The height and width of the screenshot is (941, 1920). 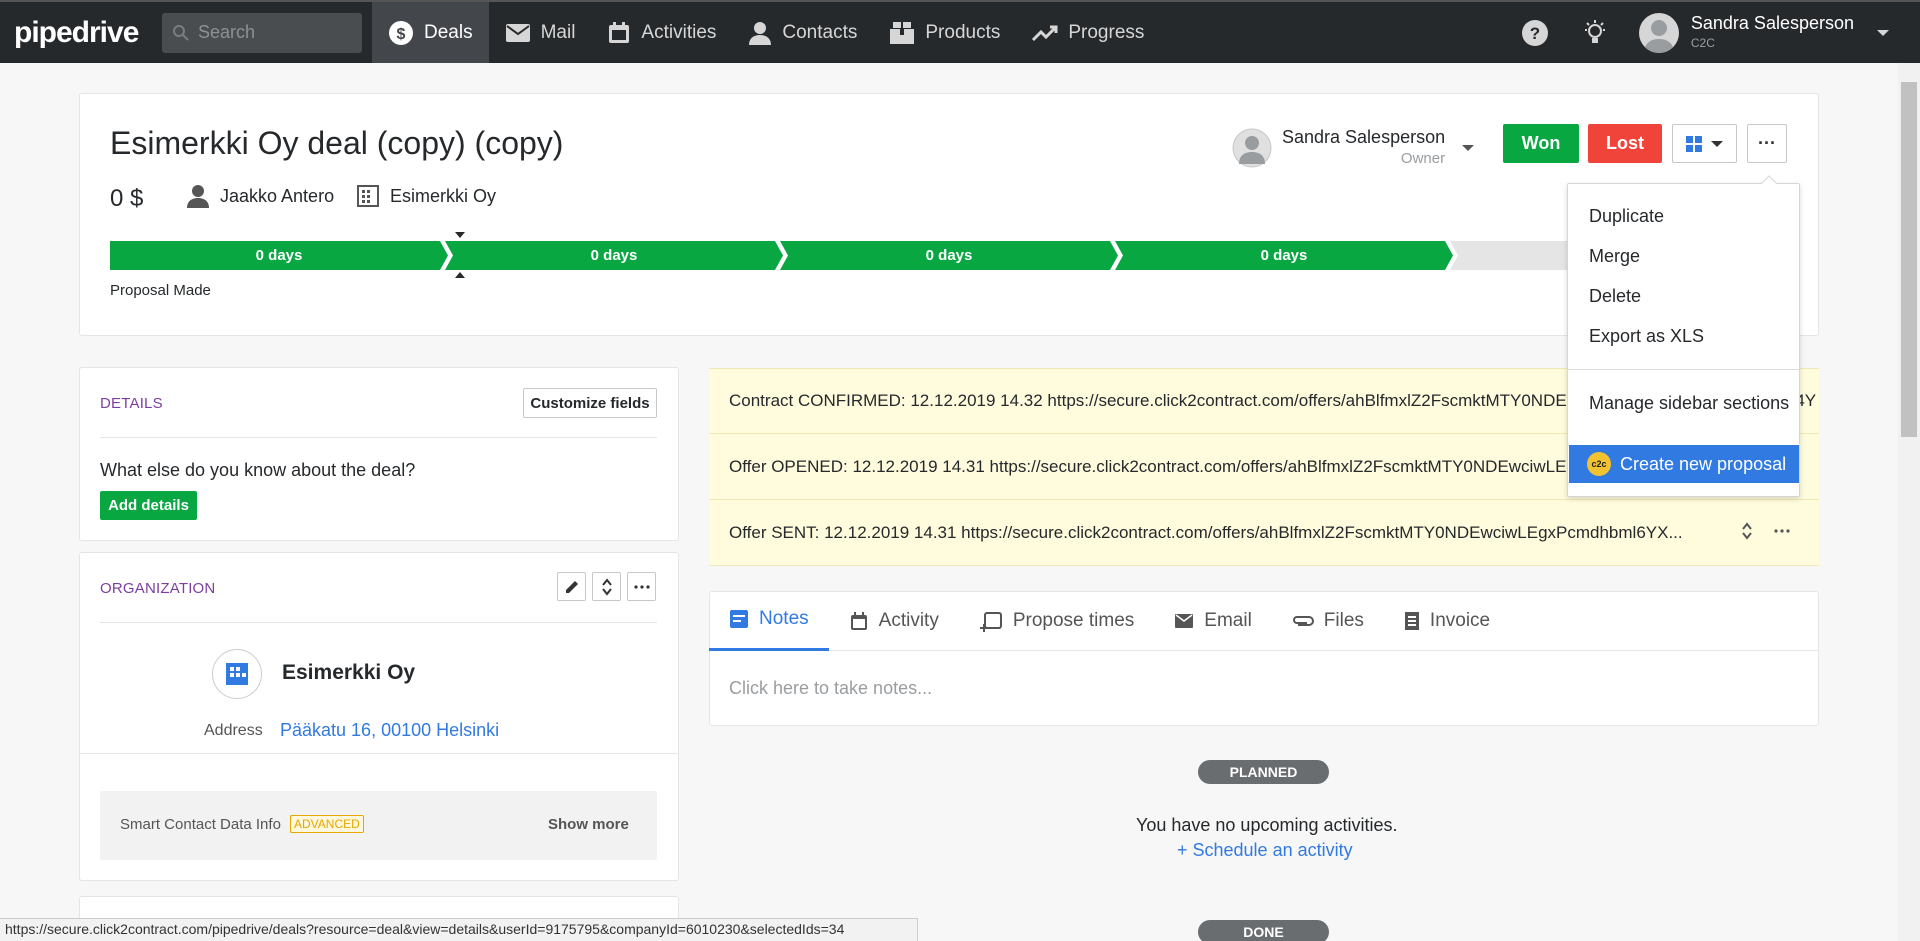 I want to click on organization-name: Esimerkki Oy, so click(x=348, y=673).